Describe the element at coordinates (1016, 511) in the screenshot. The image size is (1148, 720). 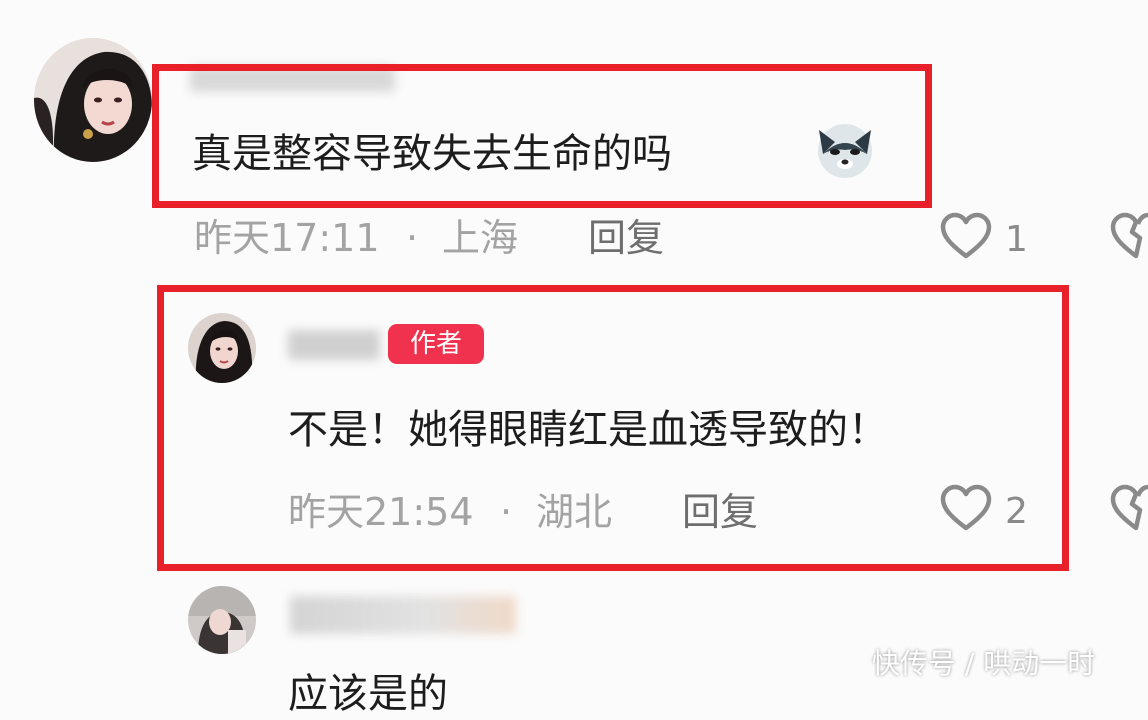
I see `reply-like-count: 2` at that location.